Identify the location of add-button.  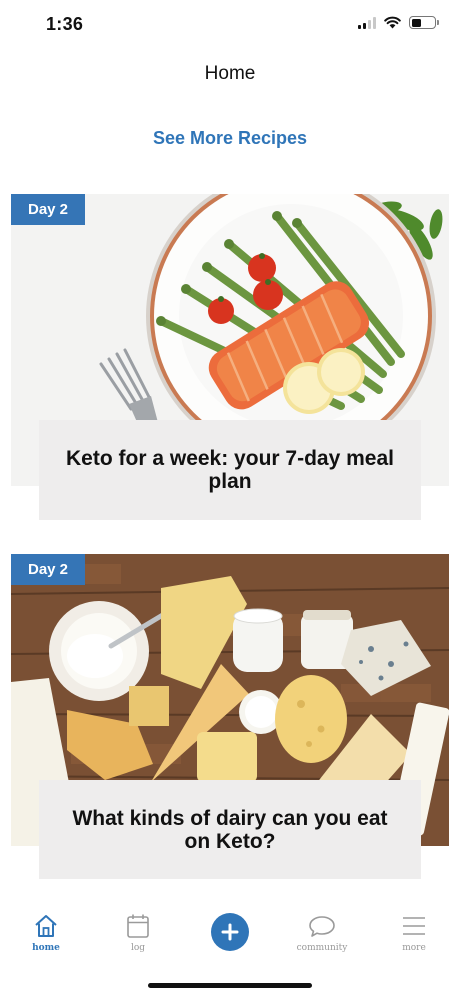
(230, 932).